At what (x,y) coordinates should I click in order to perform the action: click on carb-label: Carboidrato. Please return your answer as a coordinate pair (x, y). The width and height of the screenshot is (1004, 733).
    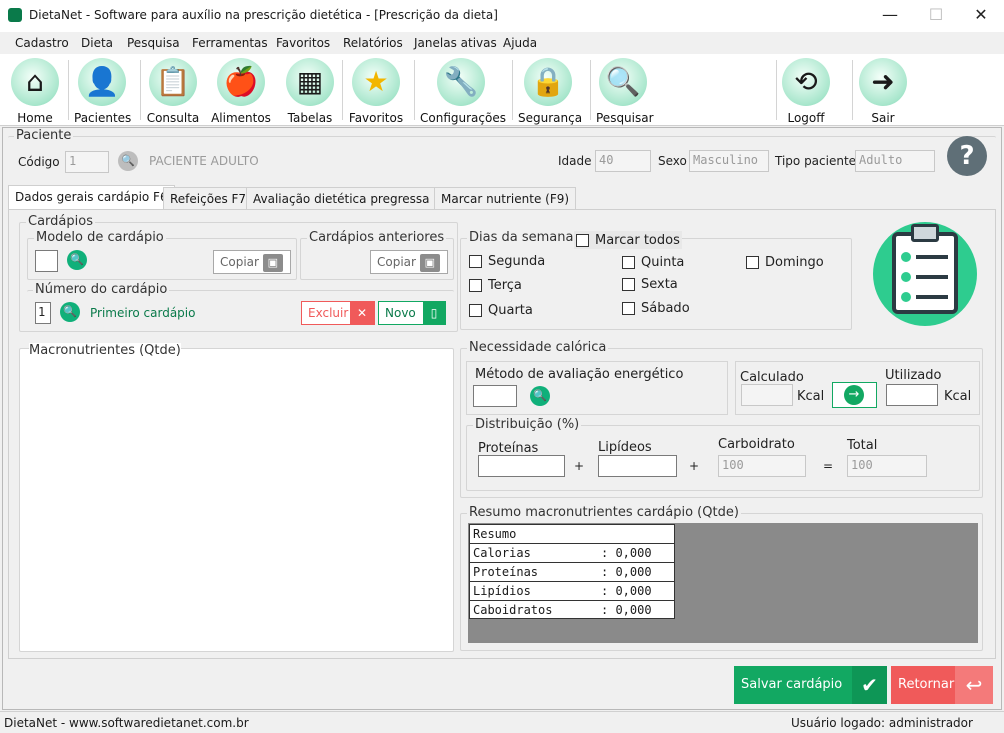
    Looking at the image, I should click on (756, 444).